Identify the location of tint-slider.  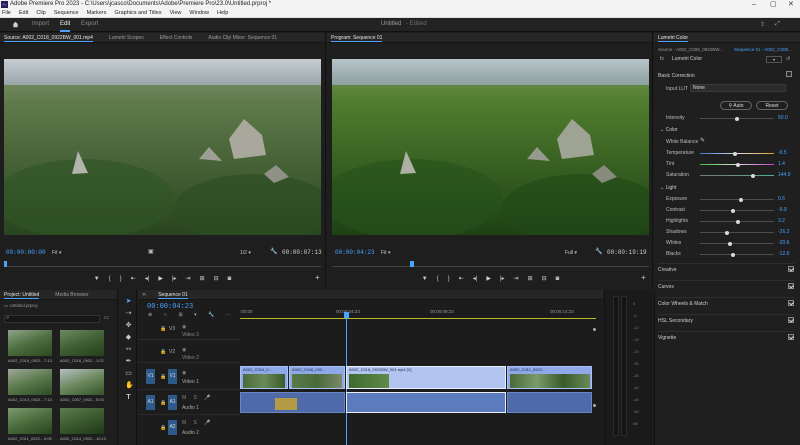
(737, 164).